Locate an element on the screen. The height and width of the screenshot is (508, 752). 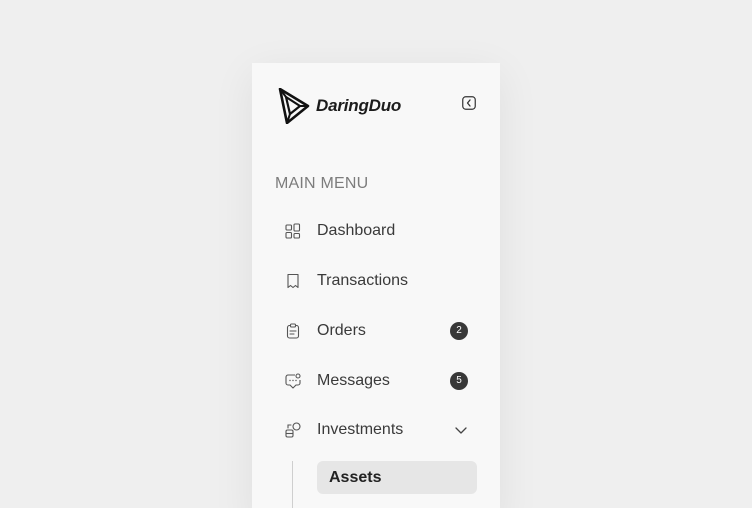
brand: DaringDuo is located at coordinates (339, 106).